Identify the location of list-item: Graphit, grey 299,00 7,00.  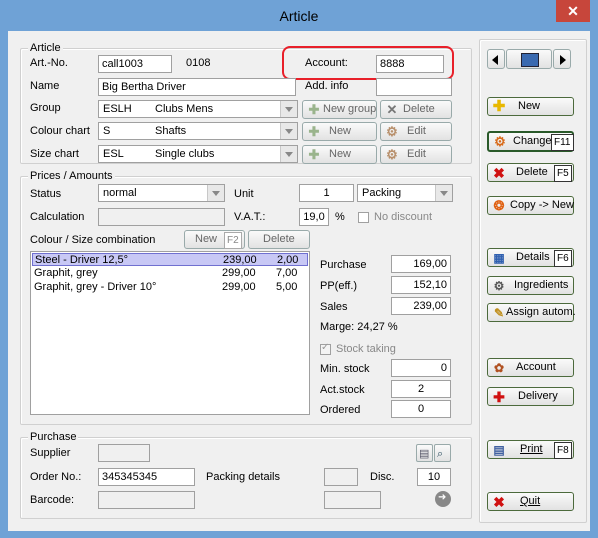
(170, 273).